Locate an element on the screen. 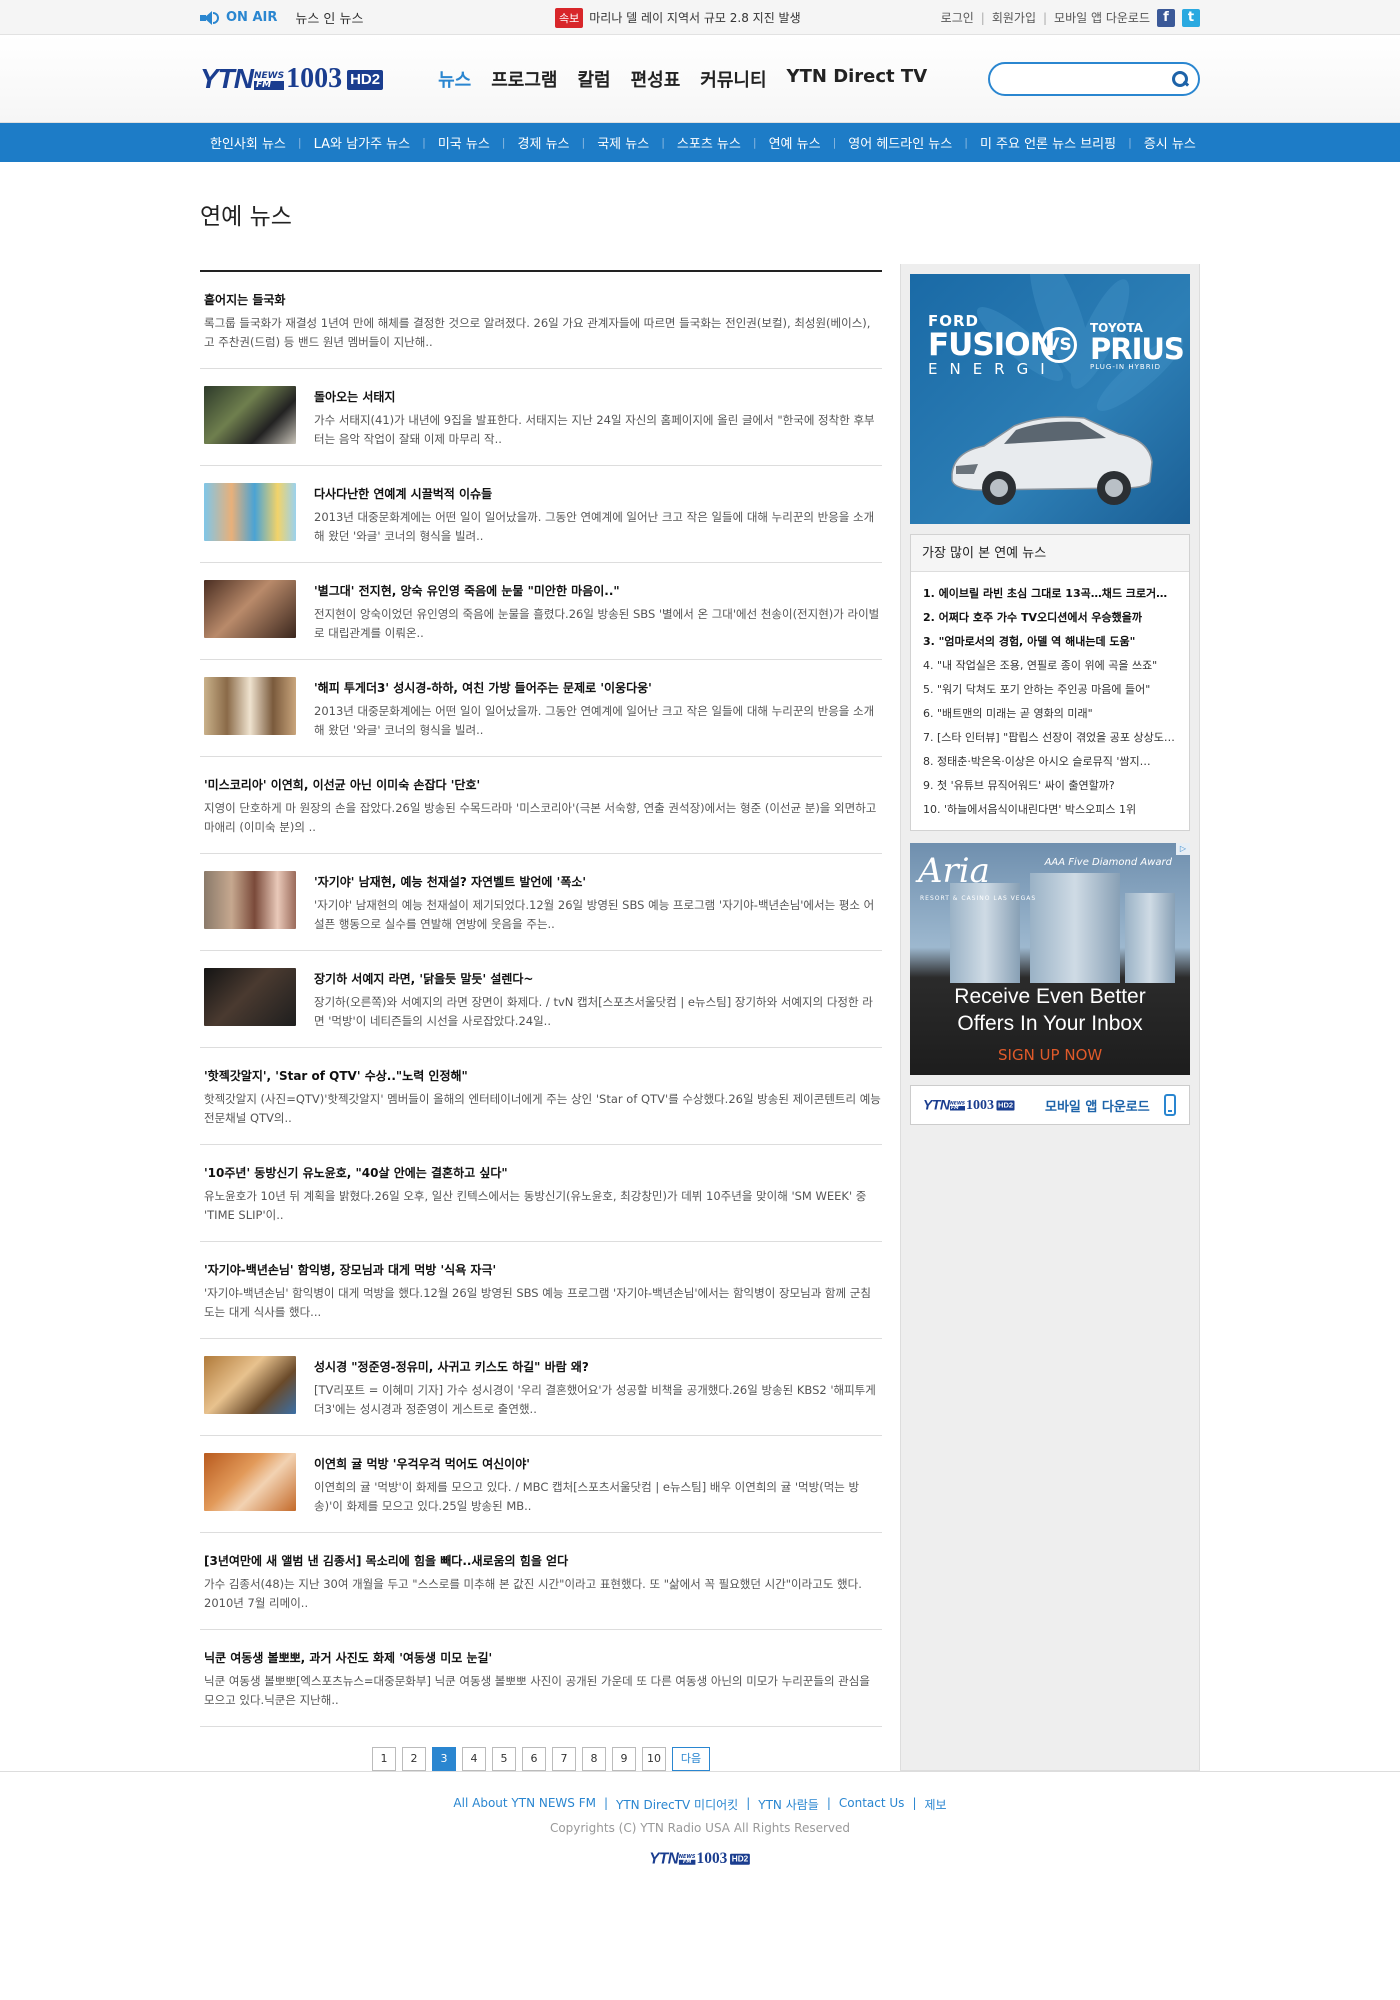  signup-link: 회원가입 is located at coordinates (1014, 17).